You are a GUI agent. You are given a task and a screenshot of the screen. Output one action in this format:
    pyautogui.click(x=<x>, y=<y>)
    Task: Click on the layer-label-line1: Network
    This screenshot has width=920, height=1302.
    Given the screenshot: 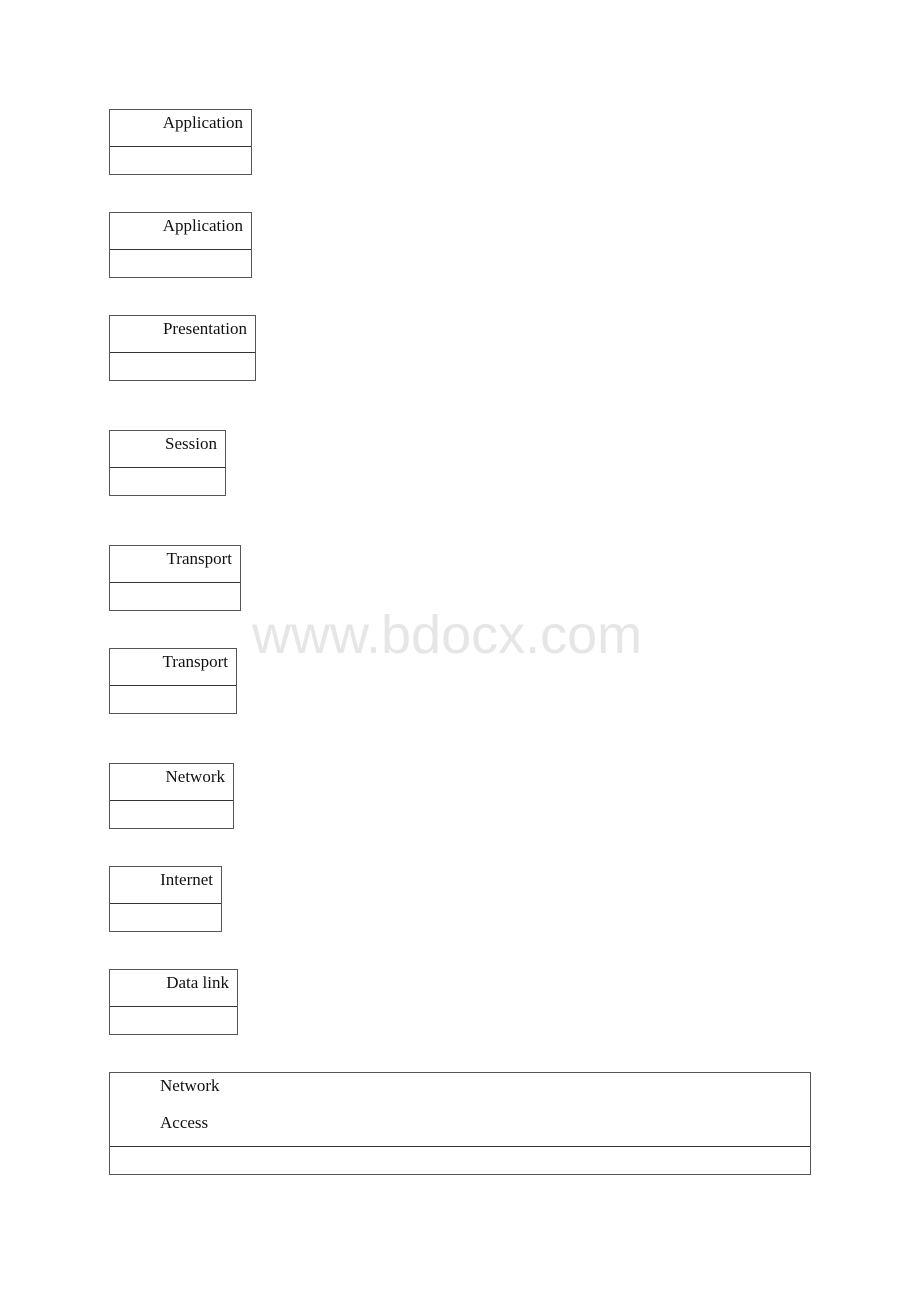 What is the action you would take?
    pyautogui.click(x=190, y=1085)
    